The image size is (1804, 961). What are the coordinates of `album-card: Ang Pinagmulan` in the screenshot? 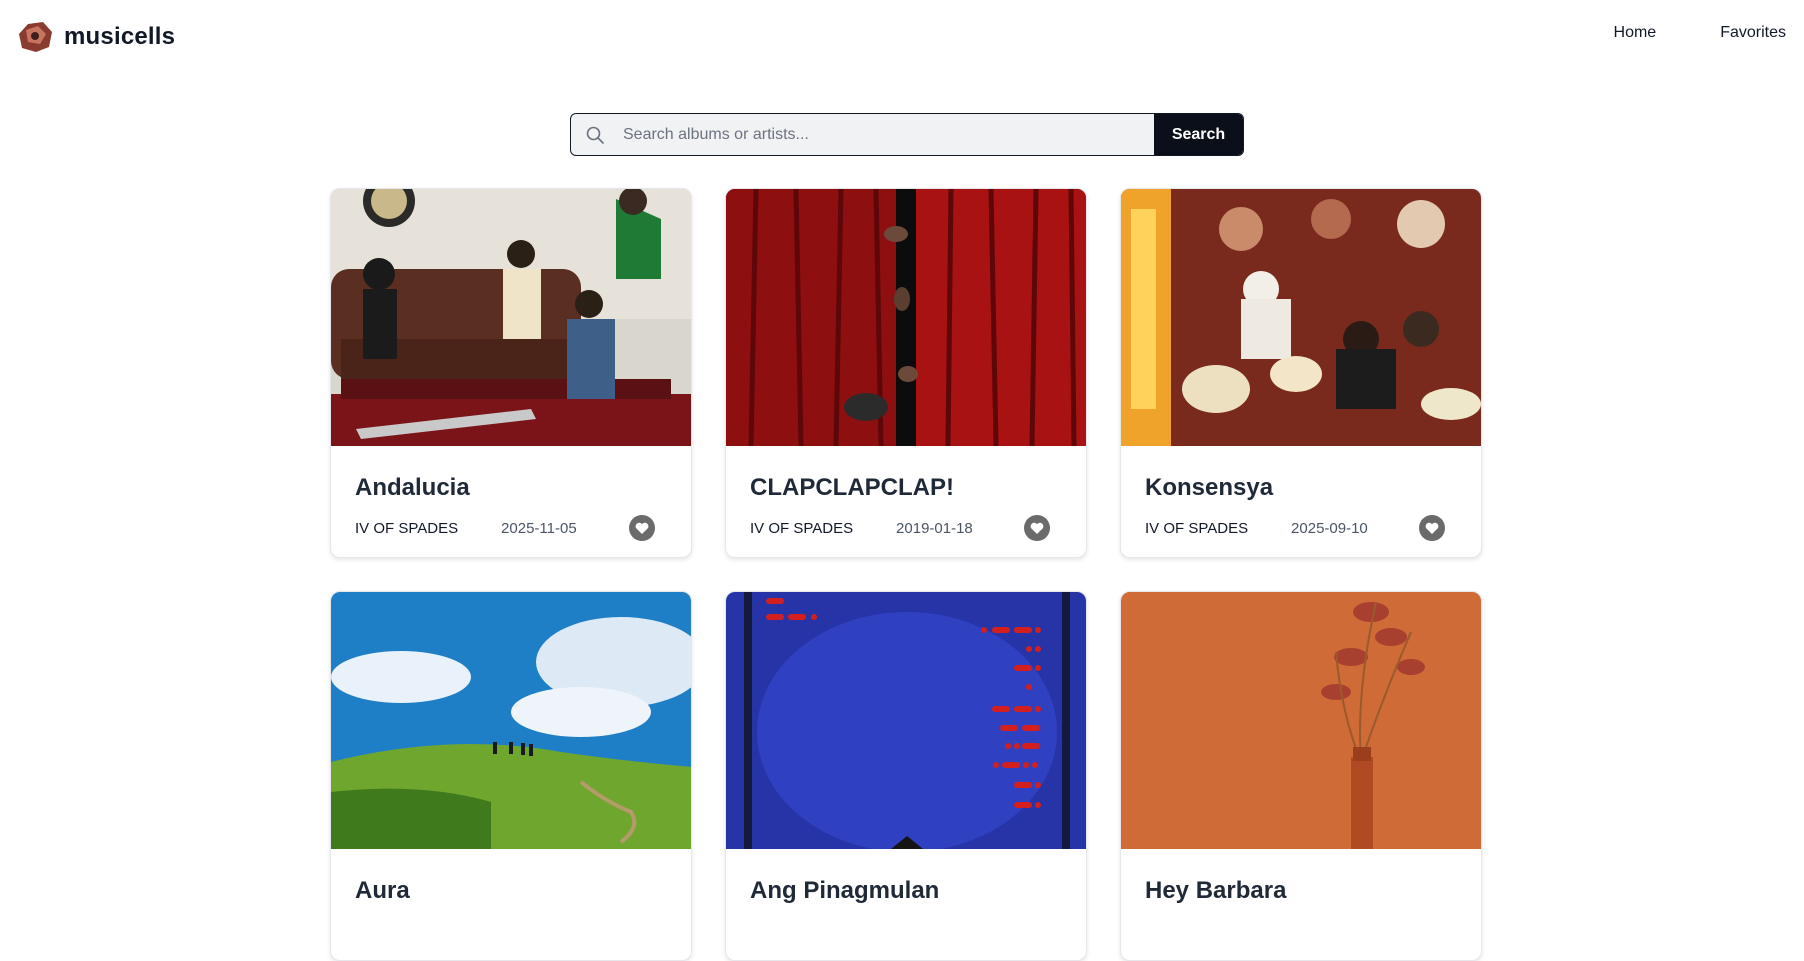 It's located at (906, 776).